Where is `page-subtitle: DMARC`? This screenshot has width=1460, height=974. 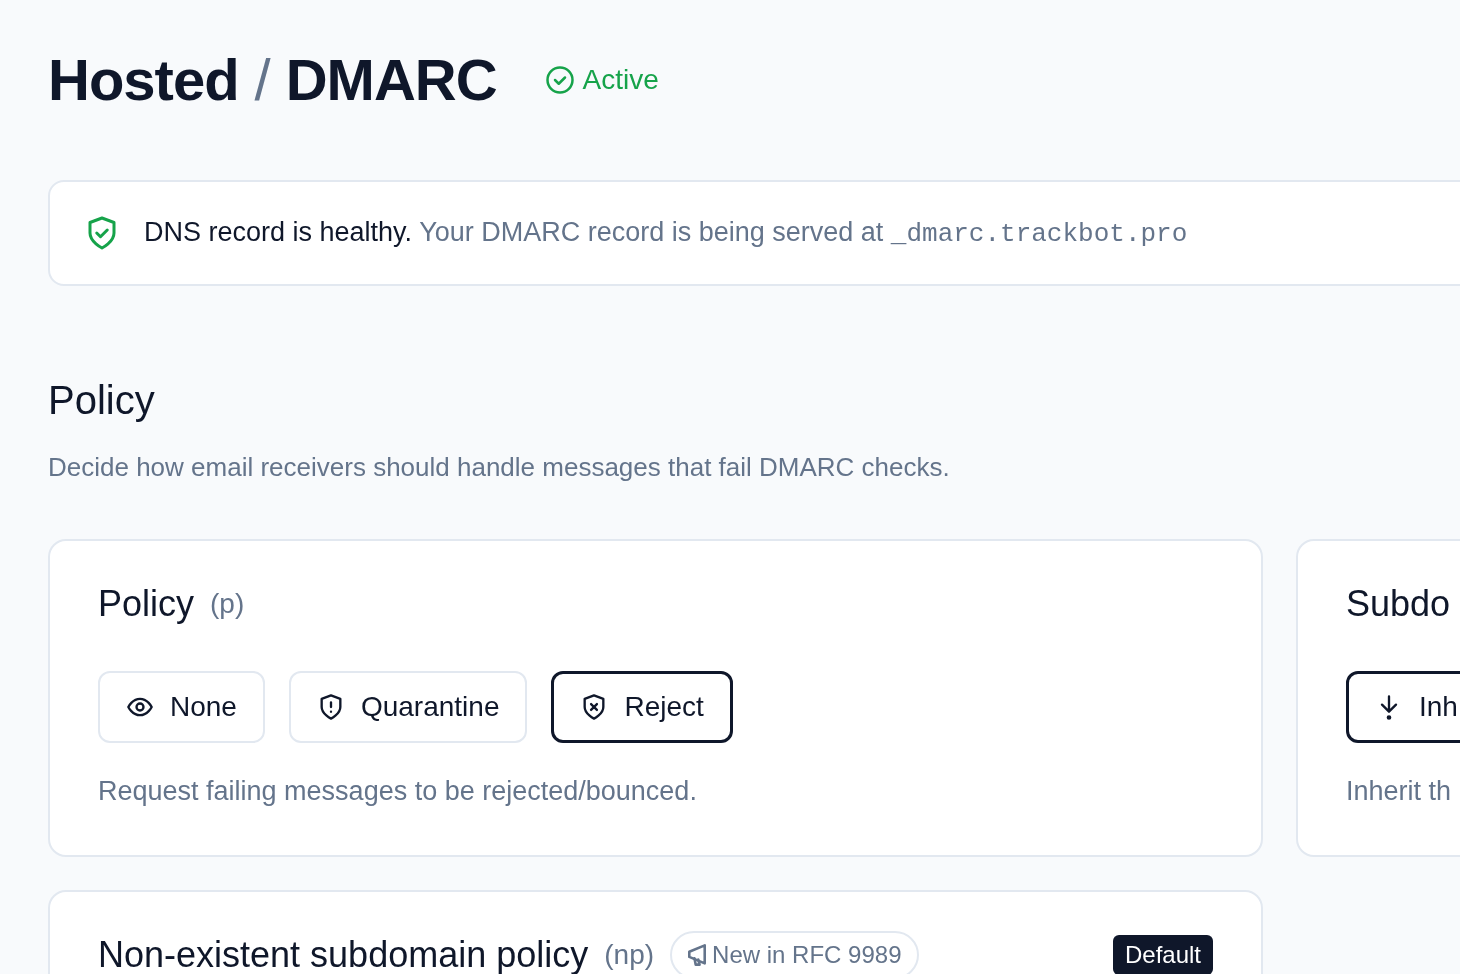 page-subtitle: DMARC is located at coordinates (391, 80).